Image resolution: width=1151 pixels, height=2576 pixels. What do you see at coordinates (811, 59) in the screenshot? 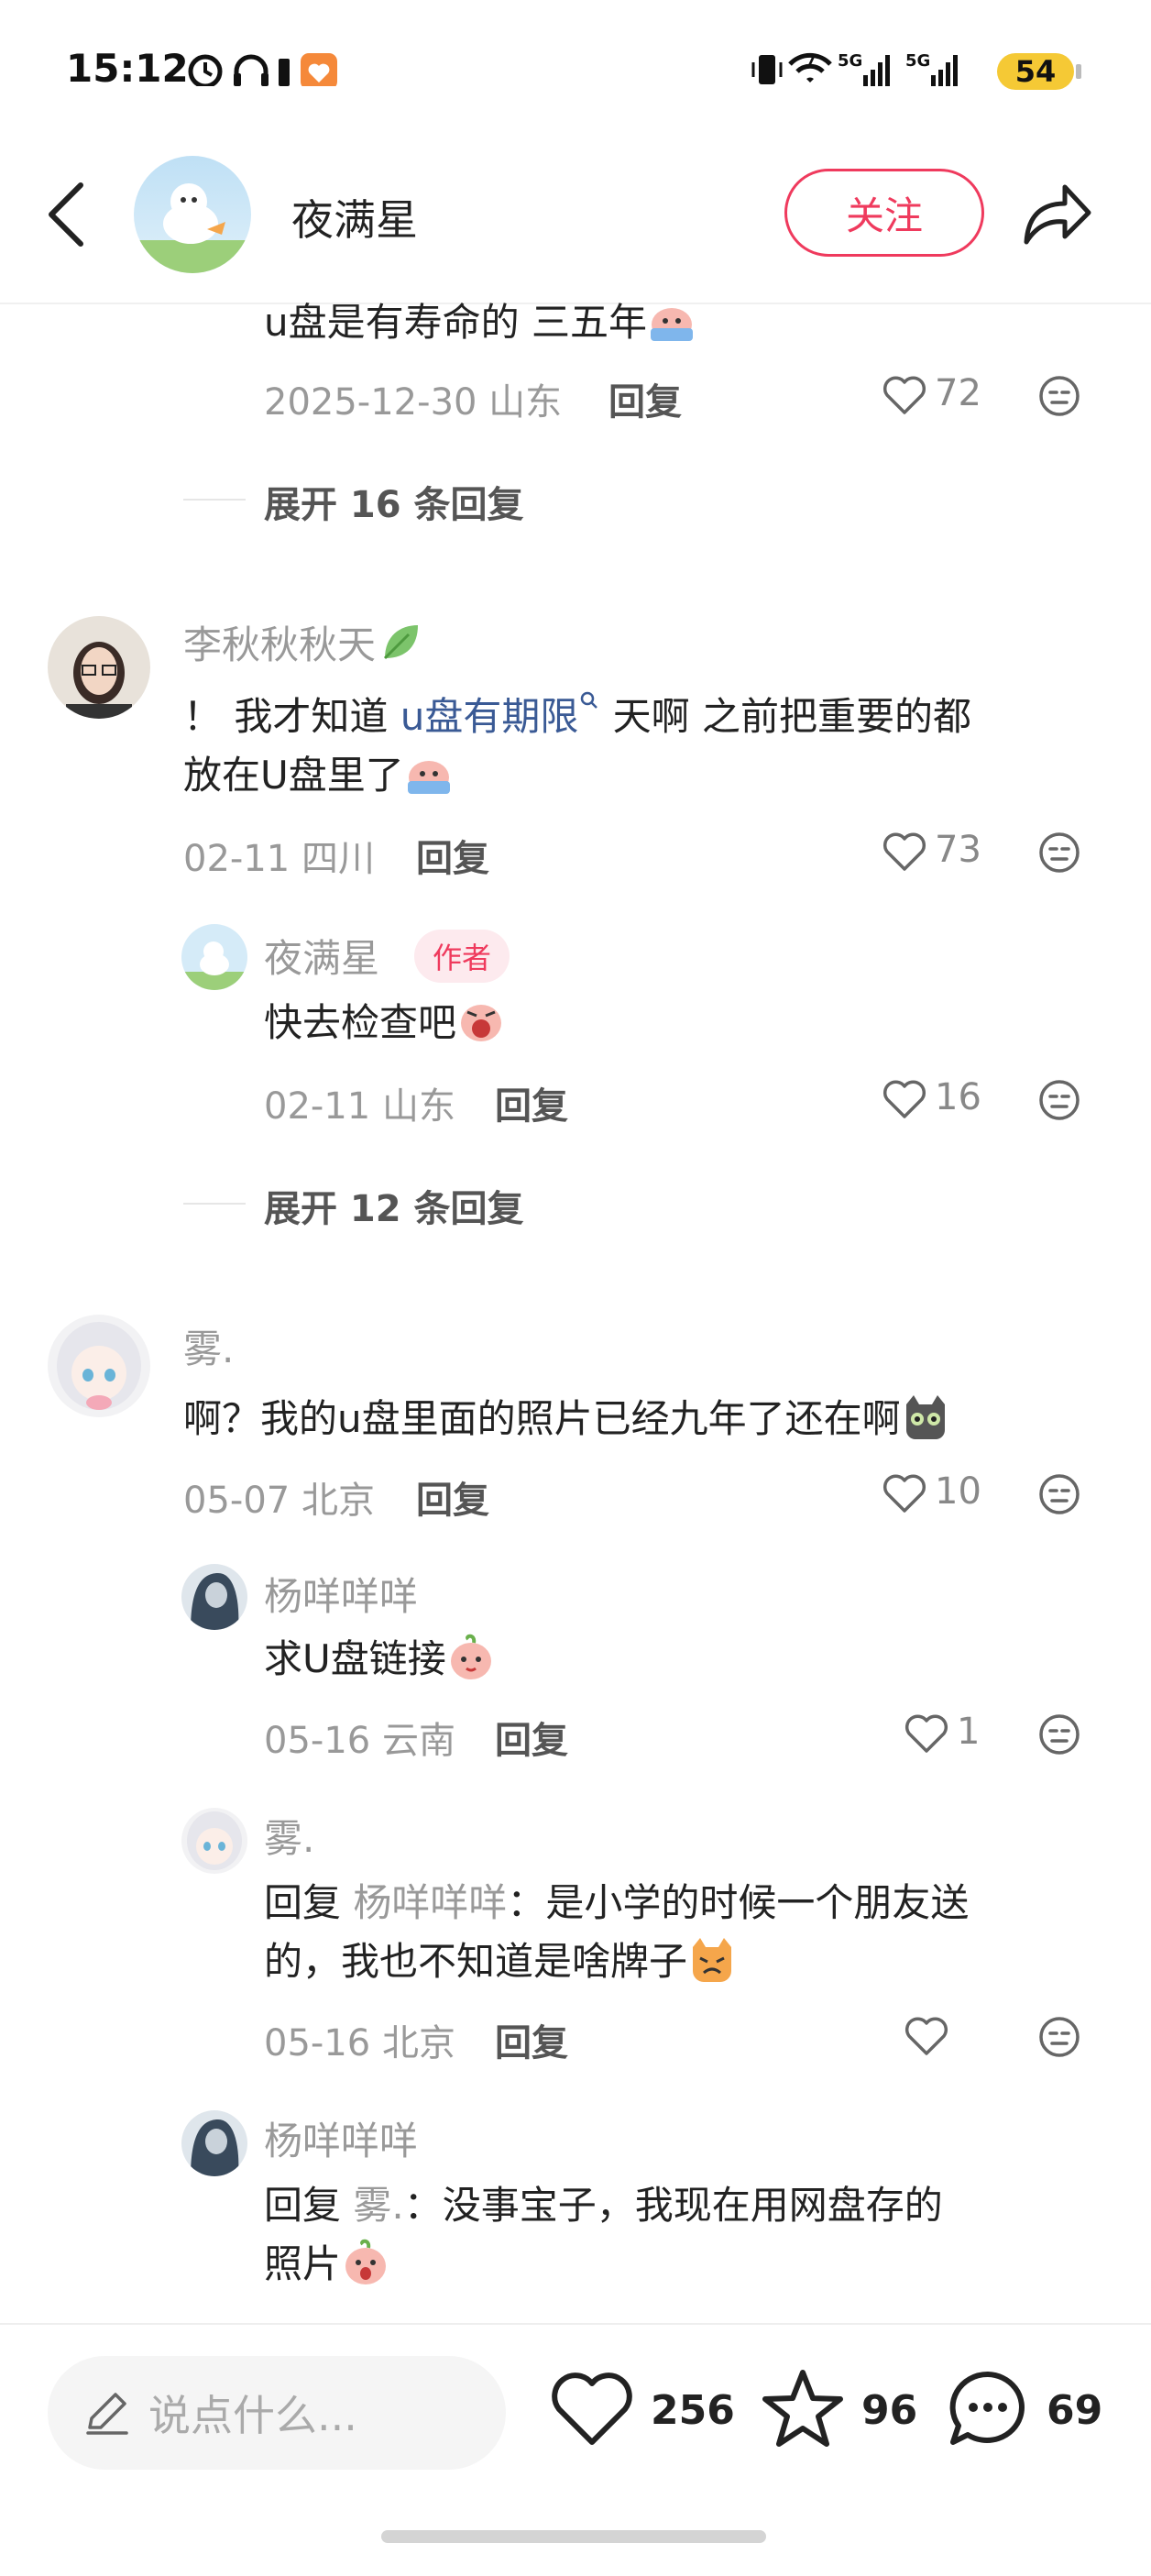
I see `svg-text: 7` at bounding box center [811, 59].